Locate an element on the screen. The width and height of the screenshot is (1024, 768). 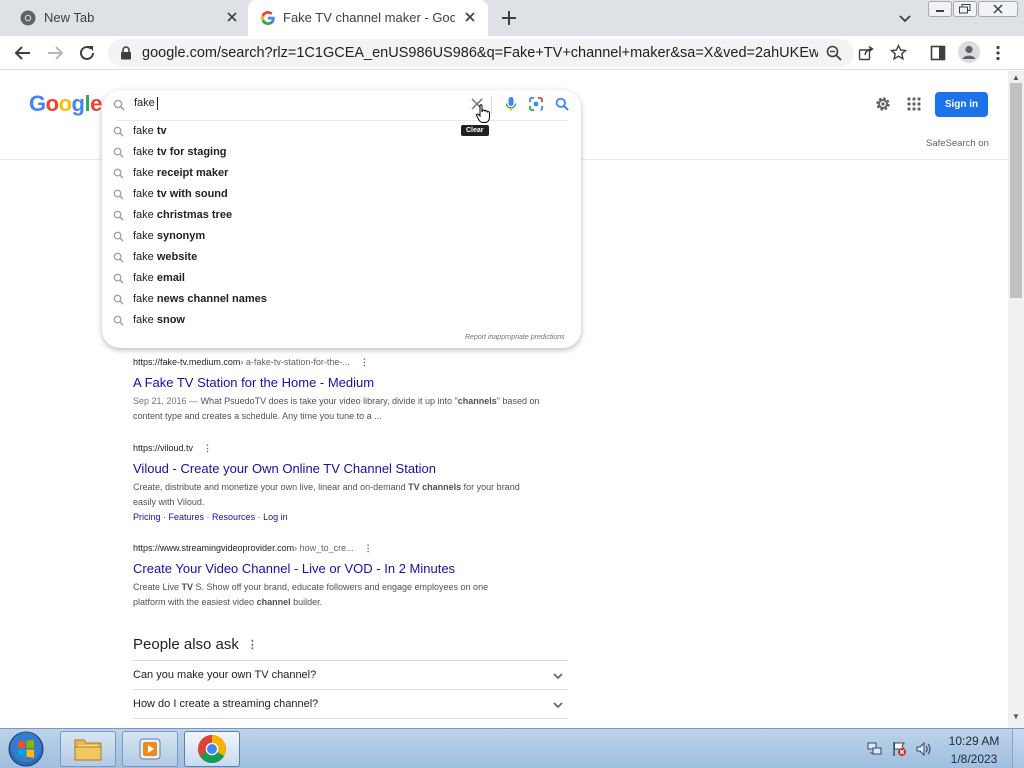
search-input: fake is located at coordinates (144, 103).